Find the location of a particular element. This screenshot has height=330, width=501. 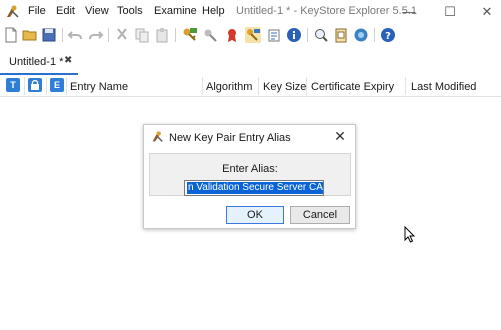

lock-status-column-icon is located at coordinates (35, 85).